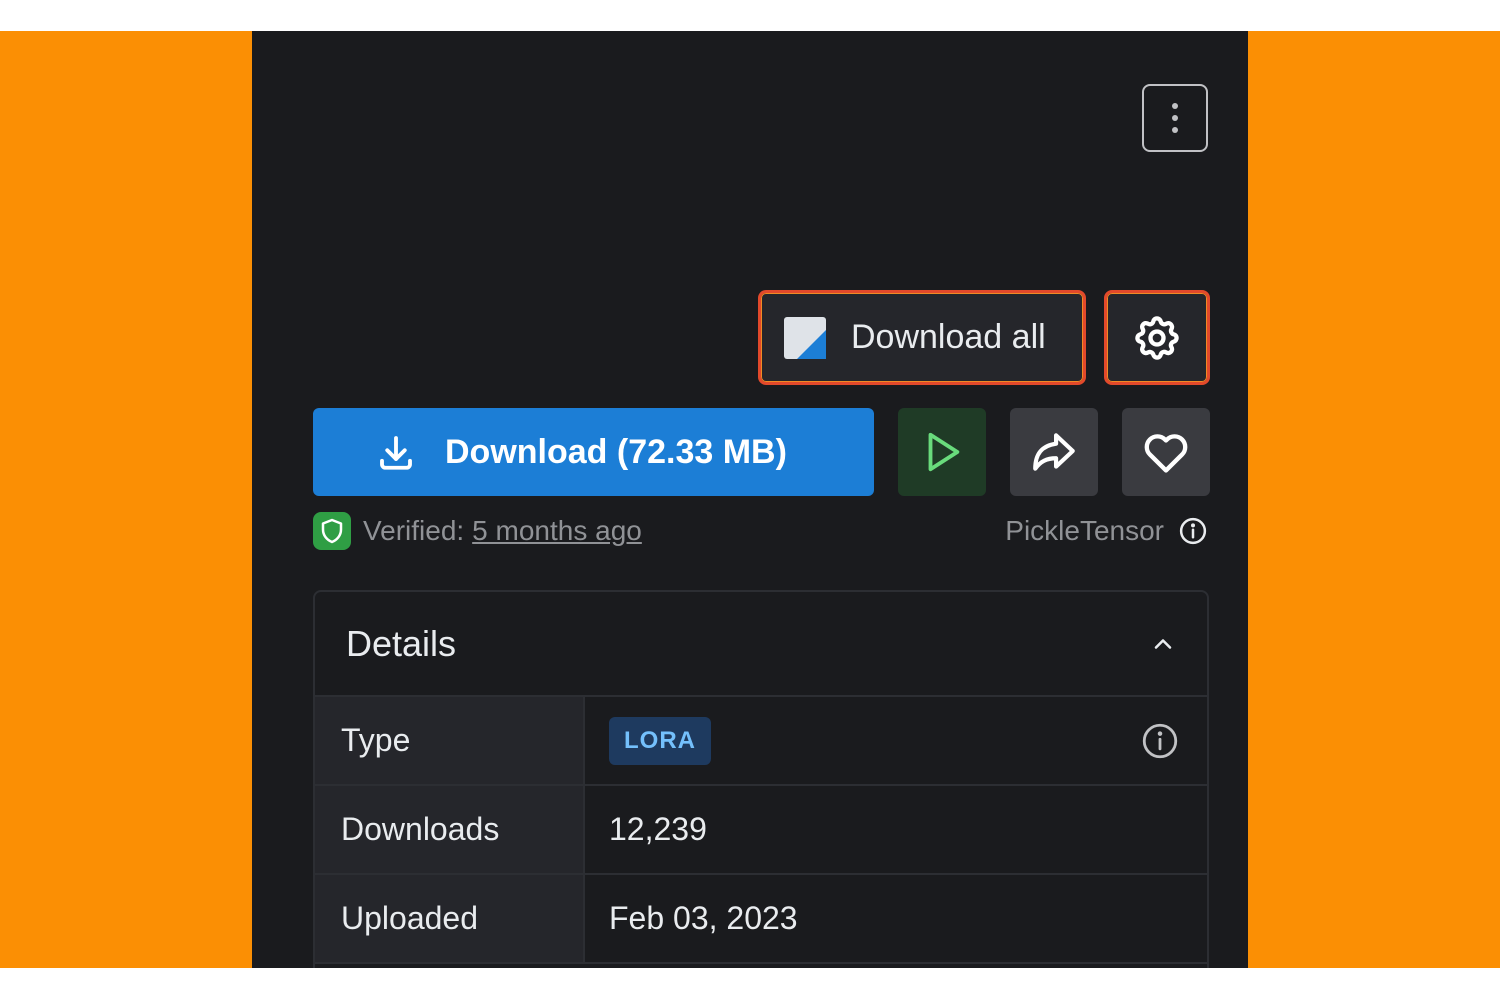 The width and height of the screenshot is (1500, 1000). I want to click on verification-row: Verified: 5 months ago, so click(477, 531).